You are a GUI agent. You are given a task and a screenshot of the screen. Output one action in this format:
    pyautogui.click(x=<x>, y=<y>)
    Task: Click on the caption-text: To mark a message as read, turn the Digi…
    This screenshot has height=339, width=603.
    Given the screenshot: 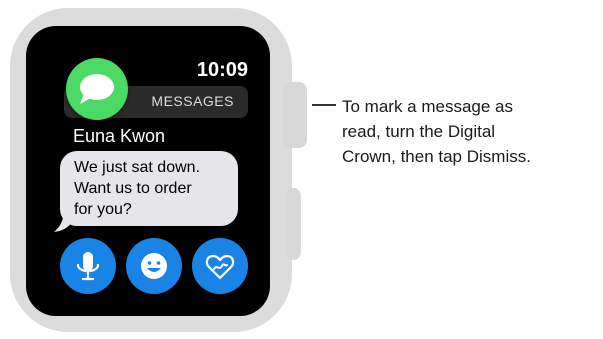 What is the action you would take?
    pyautogui.click(x=436, y=131)
    